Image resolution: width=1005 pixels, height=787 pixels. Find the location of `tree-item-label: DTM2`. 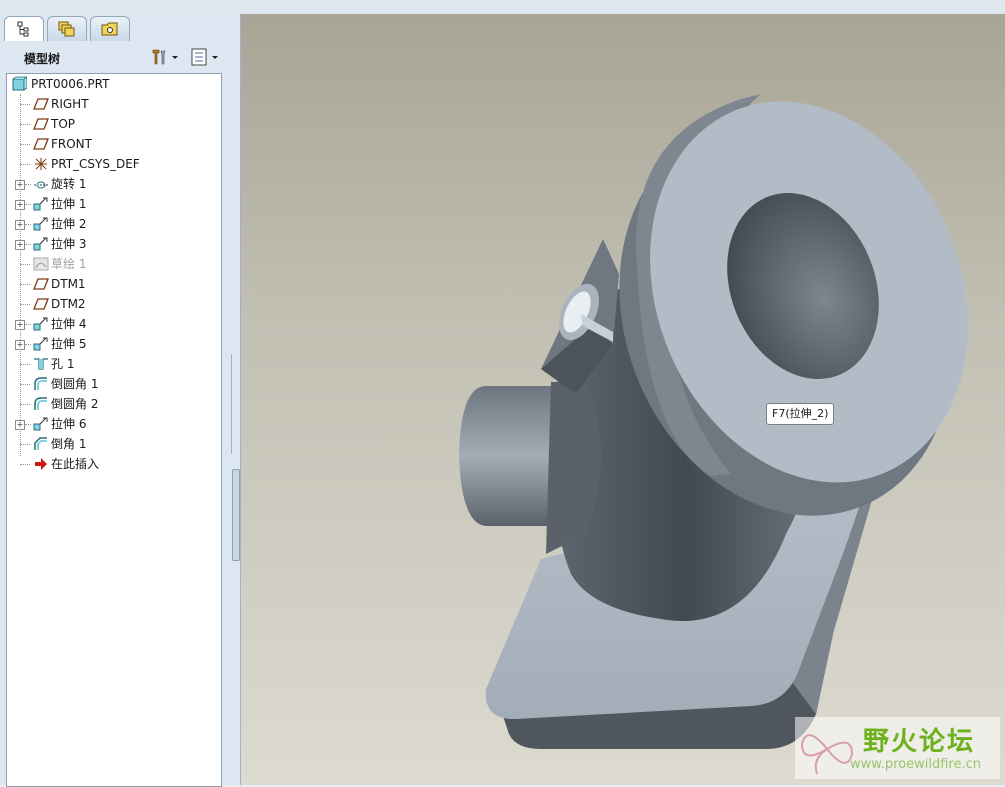

tree-item-label: DTM2 is located at coordinates (68, 304).